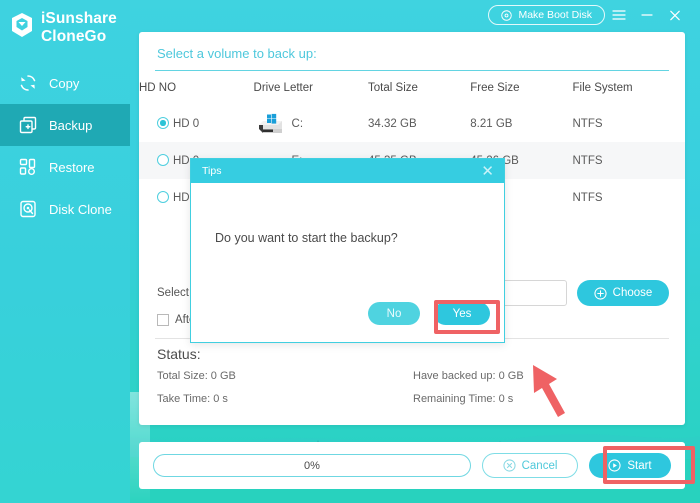 The width and height of the screenshot is (700, 503). Describe the element at coordinates (415, 15) in the screenshot. I see `titlebar: Make Boot Disk` at that location.